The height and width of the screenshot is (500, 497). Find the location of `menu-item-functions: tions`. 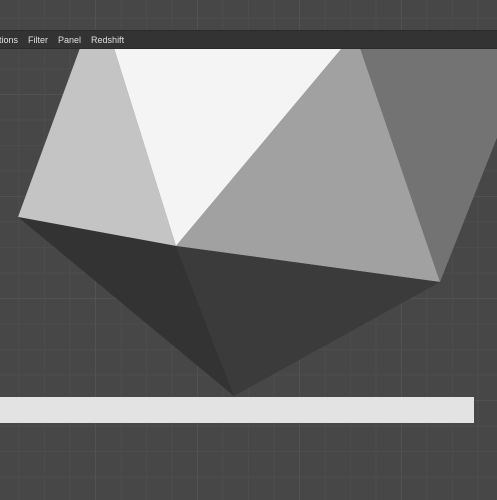

menu-item-functions: tions is located at coordinates (11, 40).